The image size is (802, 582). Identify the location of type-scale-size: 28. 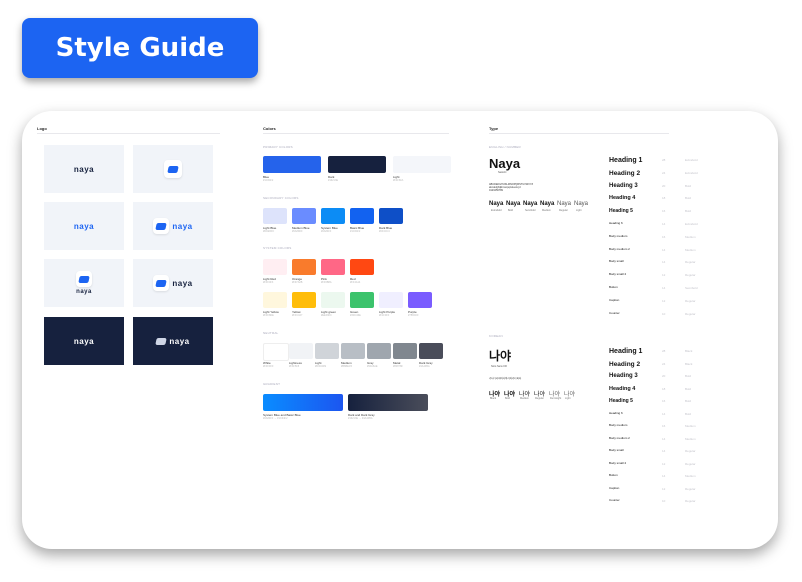
(664, 351).